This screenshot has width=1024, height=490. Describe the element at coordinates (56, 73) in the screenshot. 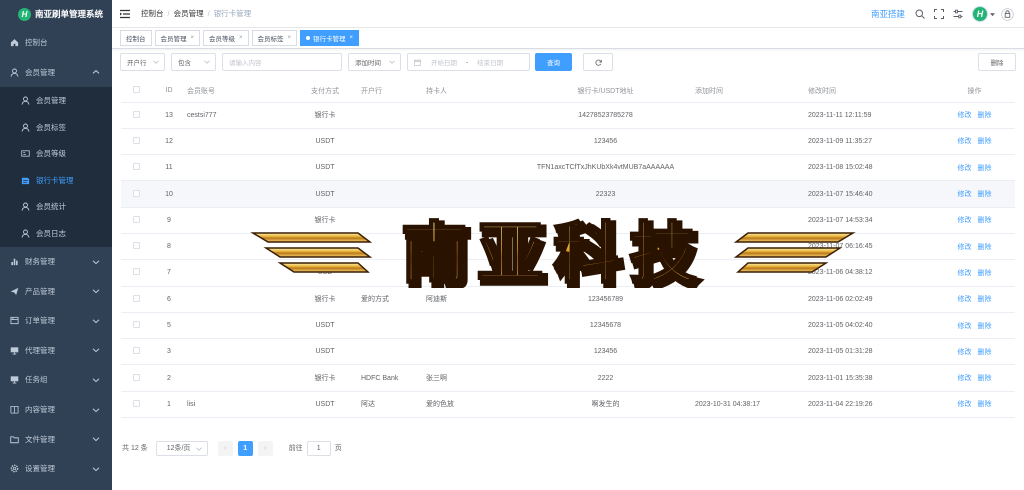

I see `sidebar-item-1: 会员管理` at that location.